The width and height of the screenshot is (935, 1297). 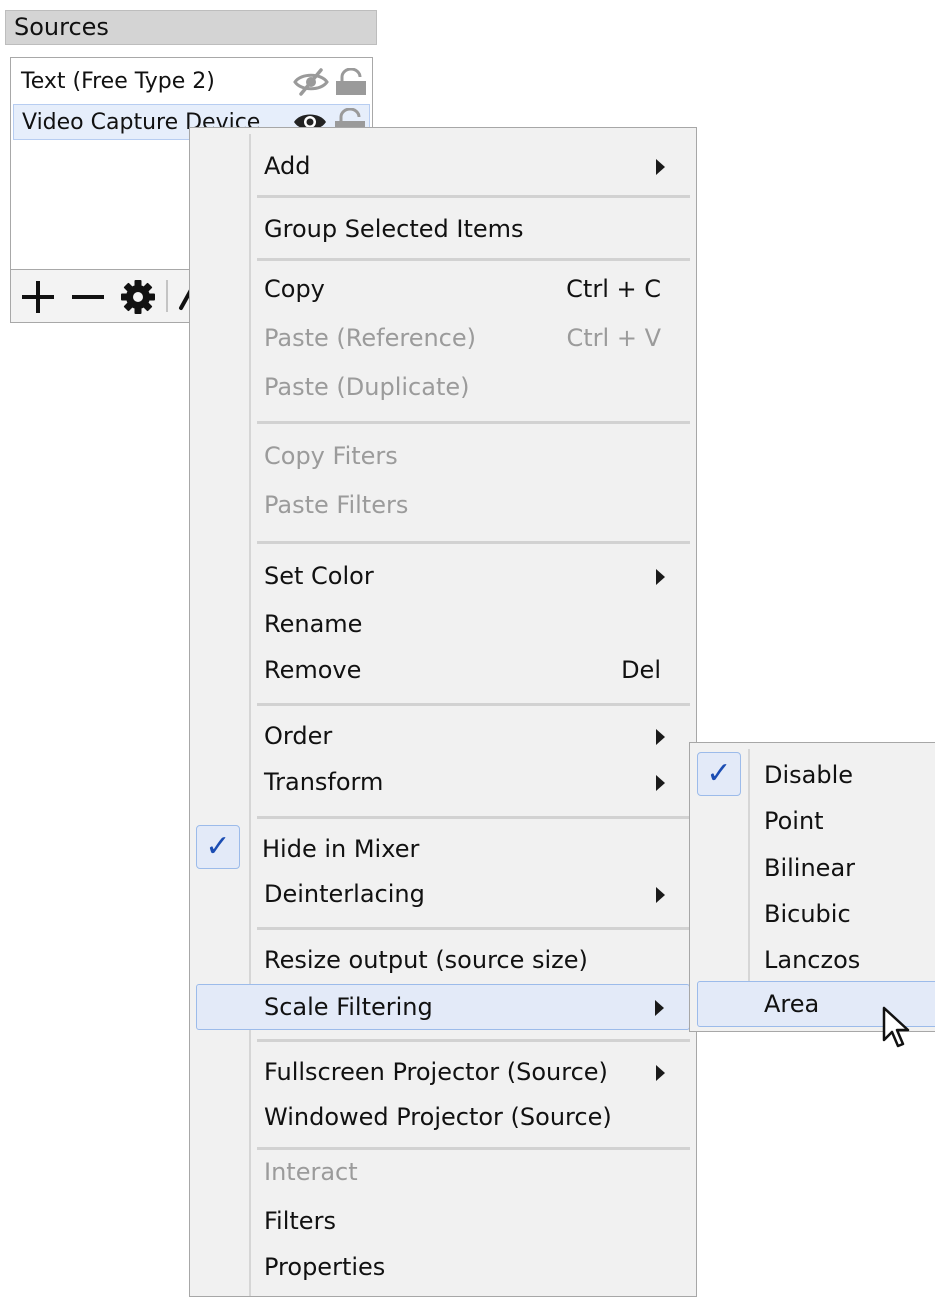 I want to click on menu-item-set-color: Set Color, so click(x=443, y=576).